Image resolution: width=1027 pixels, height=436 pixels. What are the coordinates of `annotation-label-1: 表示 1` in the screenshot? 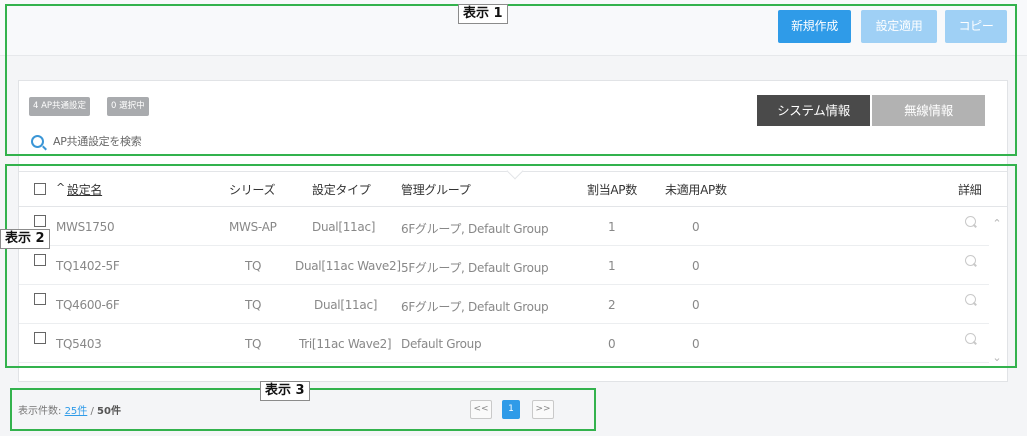 It's located at (483, 14).